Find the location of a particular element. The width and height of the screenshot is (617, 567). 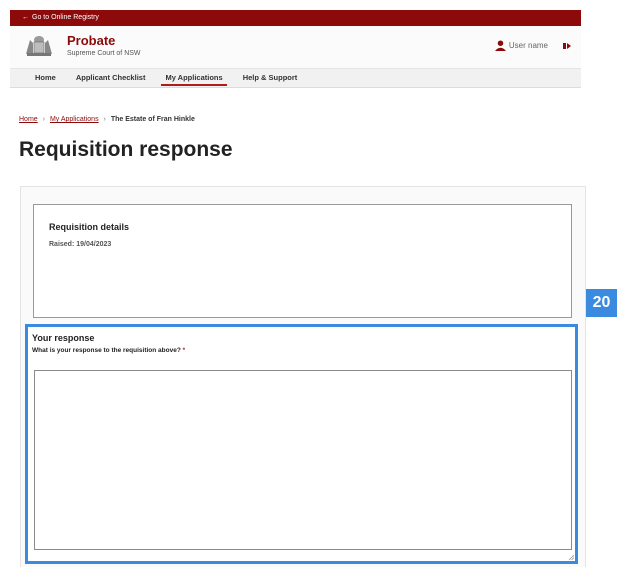

nav-home: Home is located at coordinates (38, 78).